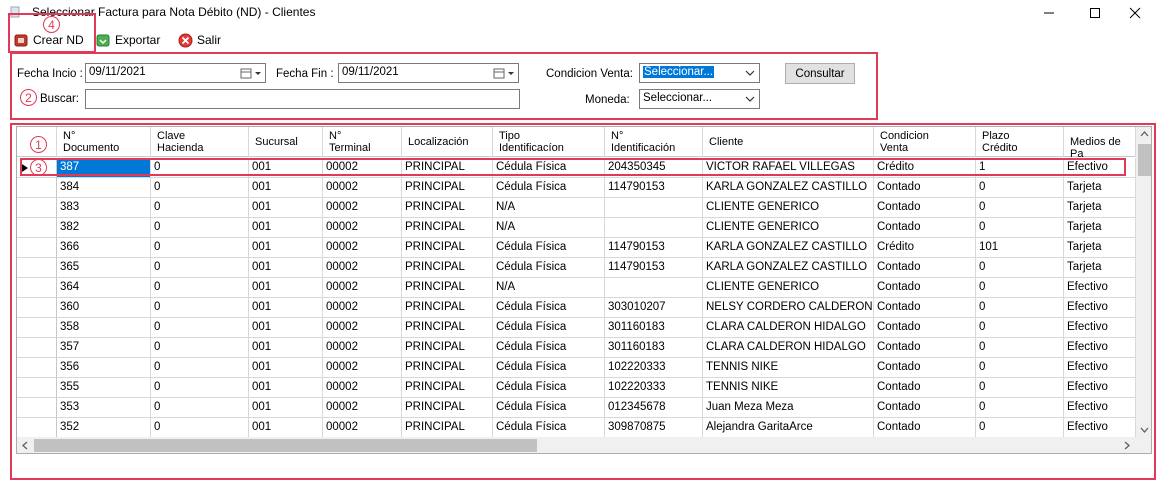 The image size is (1158, 500). What do you see at coordinates (104, 348) in the screenshot?
I see `table-cell: 357` at bounding box center [104, 348].